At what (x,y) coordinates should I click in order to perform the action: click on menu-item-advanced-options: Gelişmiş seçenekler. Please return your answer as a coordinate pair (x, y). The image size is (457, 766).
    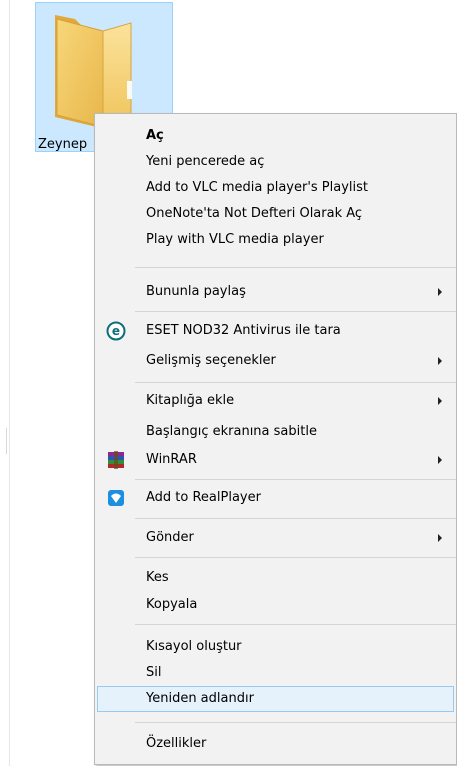
    Looking at the image, I should click on (275, 361).